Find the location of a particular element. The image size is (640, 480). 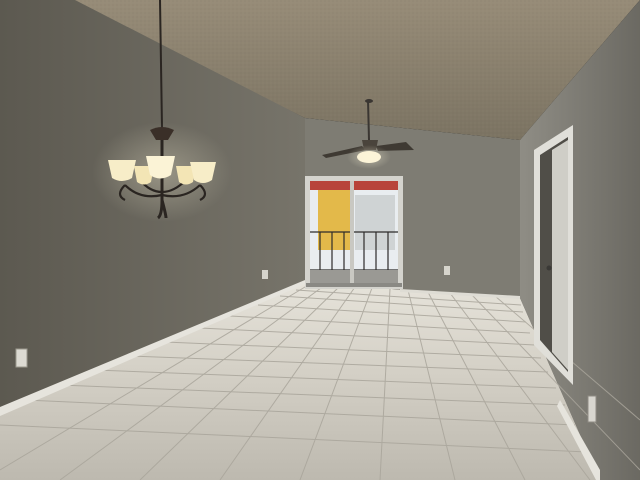

interior-door is located at coordinates (553, 255).